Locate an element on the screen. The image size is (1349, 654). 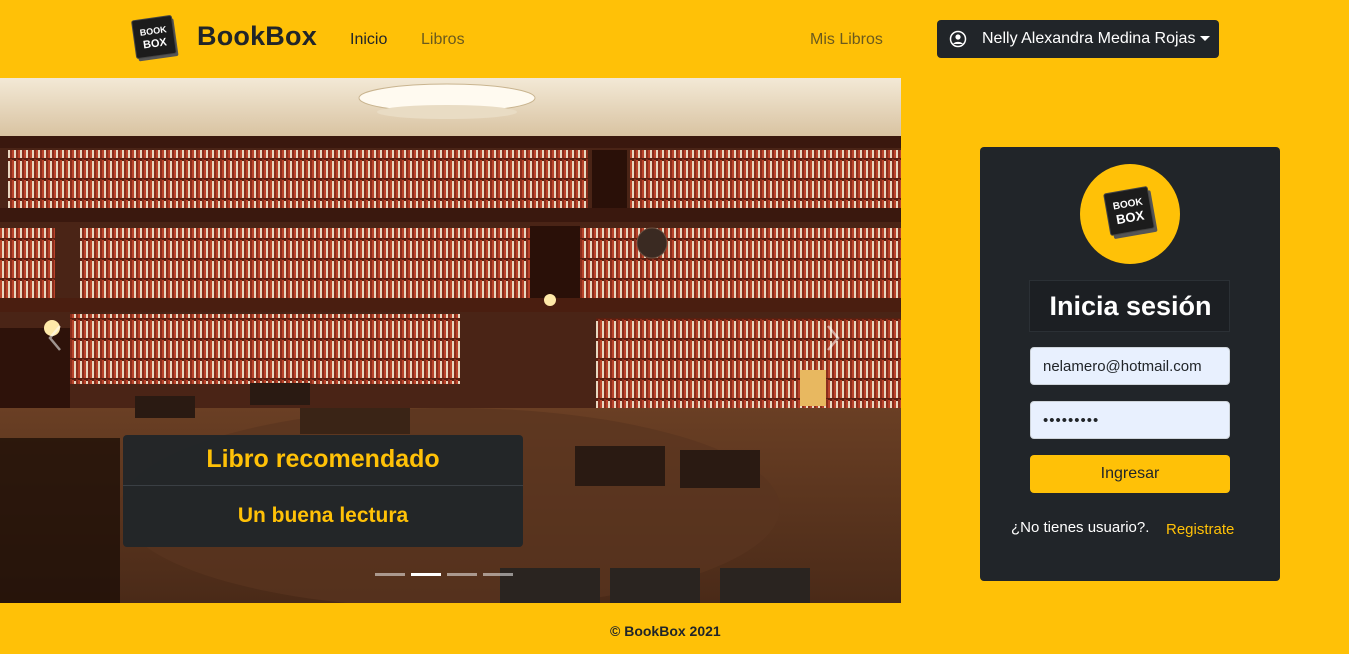
login-title-box: Inicia sesión is located at coordinates (1129, 306).